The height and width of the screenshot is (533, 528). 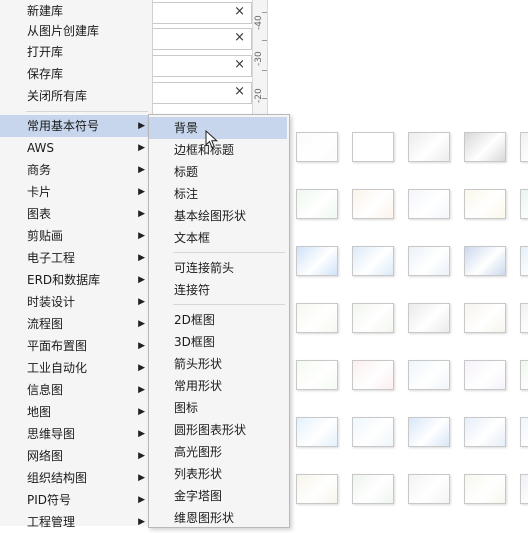 What do you see at coordinates (75, 434) in the screenshot?
I see `menu-item-category: 思维导图 ▶` at bounding box center [75, 434].